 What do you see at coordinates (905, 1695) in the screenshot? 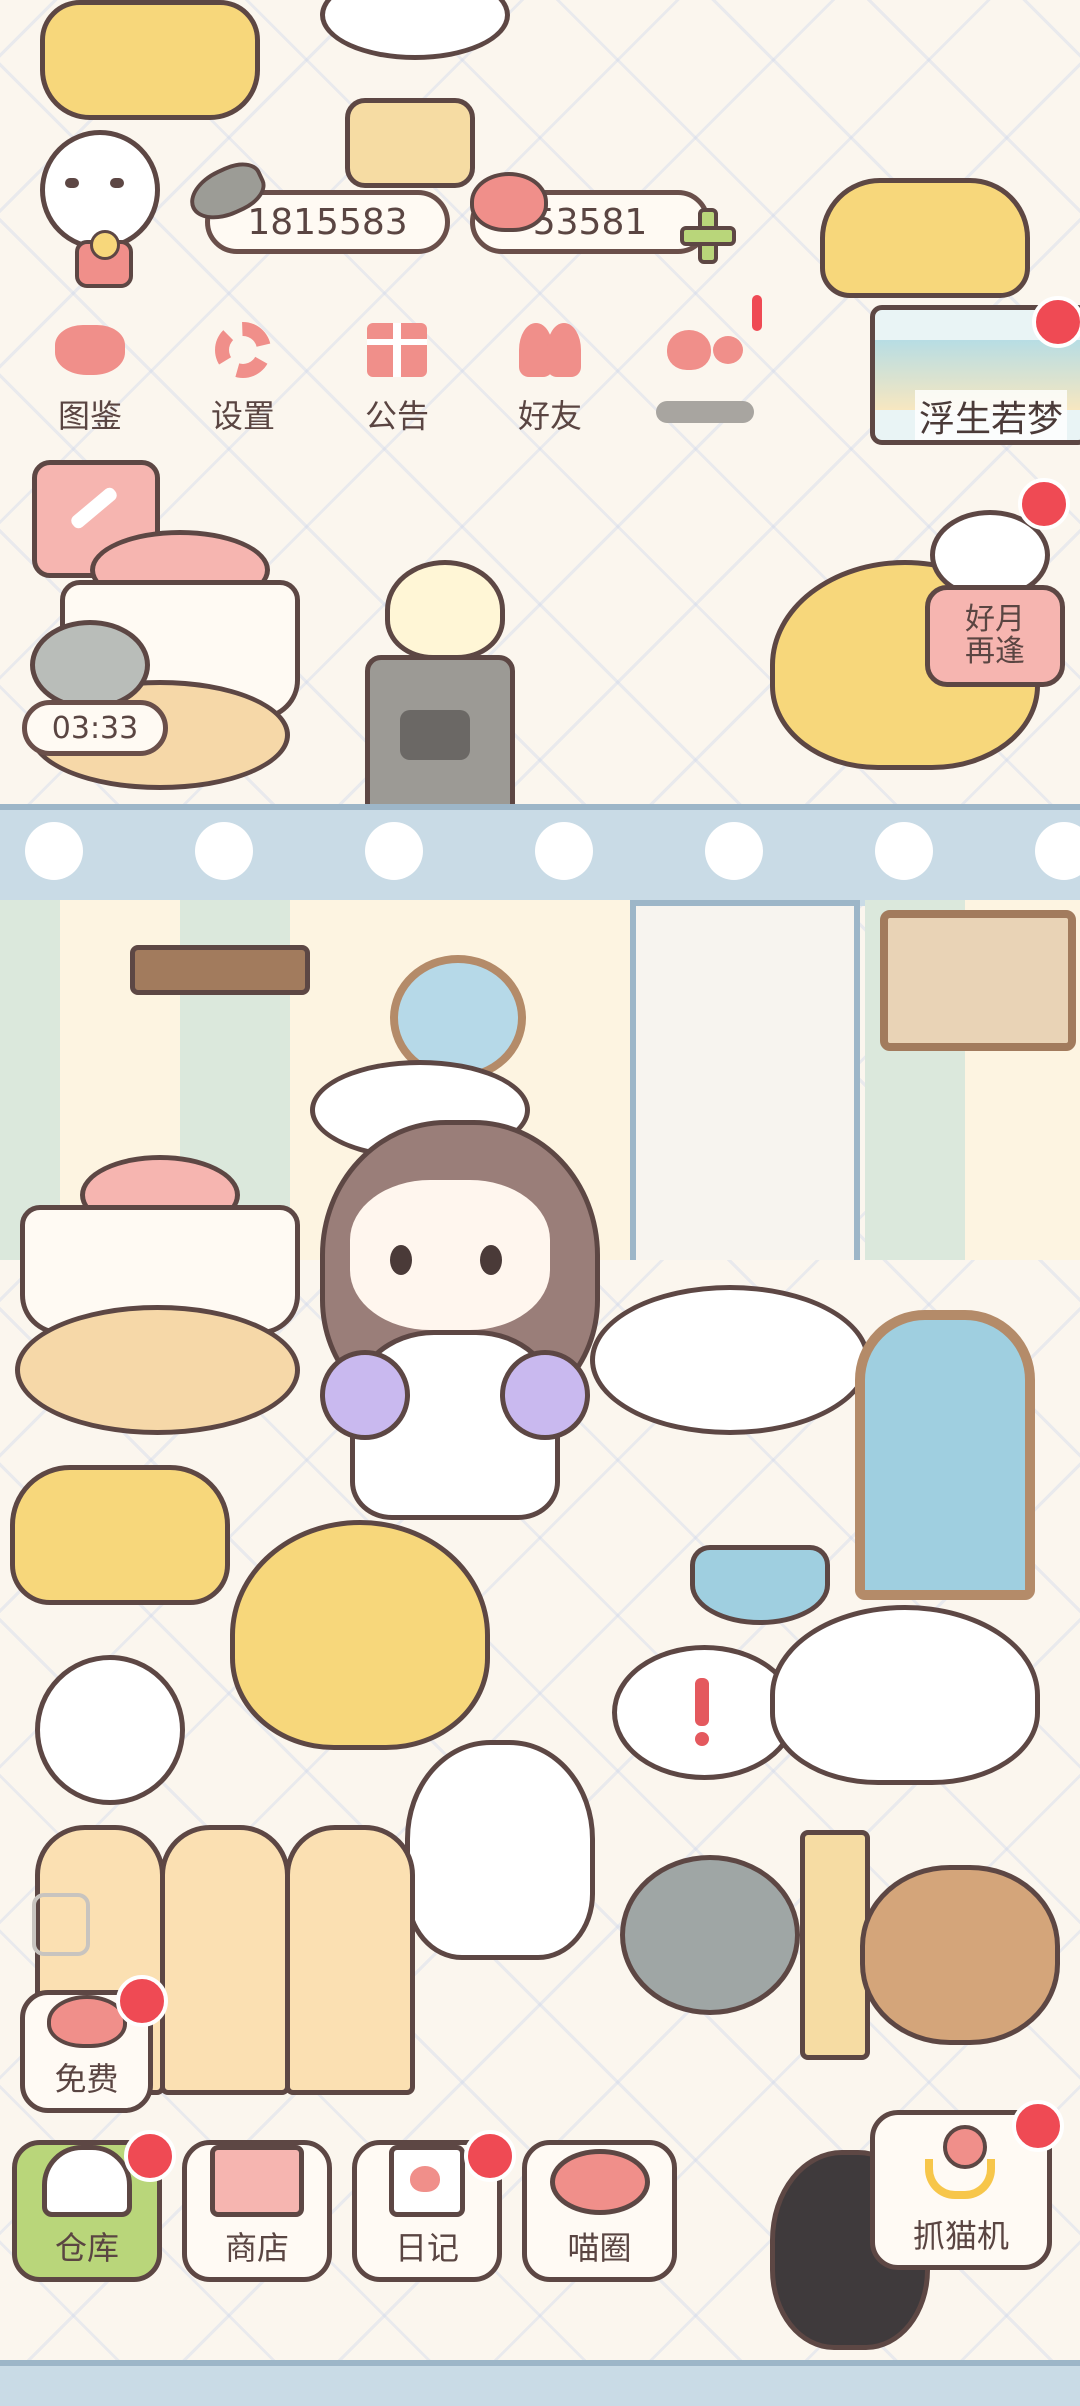
I see `cloud-bed` at bounding box center [905, 1695].